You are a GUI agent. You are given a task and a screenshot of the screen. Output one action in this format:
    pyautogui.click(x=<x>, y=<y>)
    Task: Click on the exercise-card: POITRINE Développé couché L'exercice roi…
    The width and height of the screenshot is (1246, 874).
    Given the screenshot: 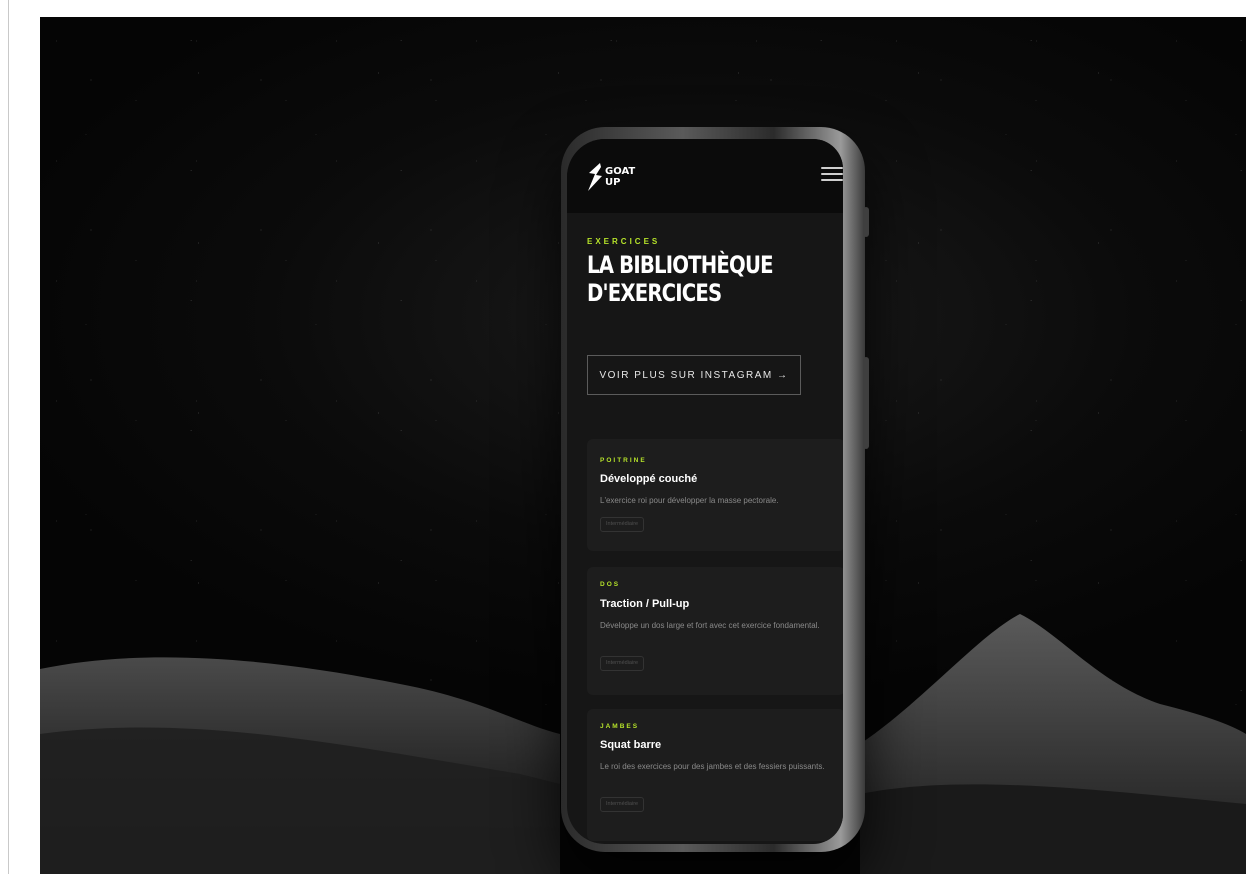 What is the action you would take?
    pyautogui.click(x=715, y=495)
    